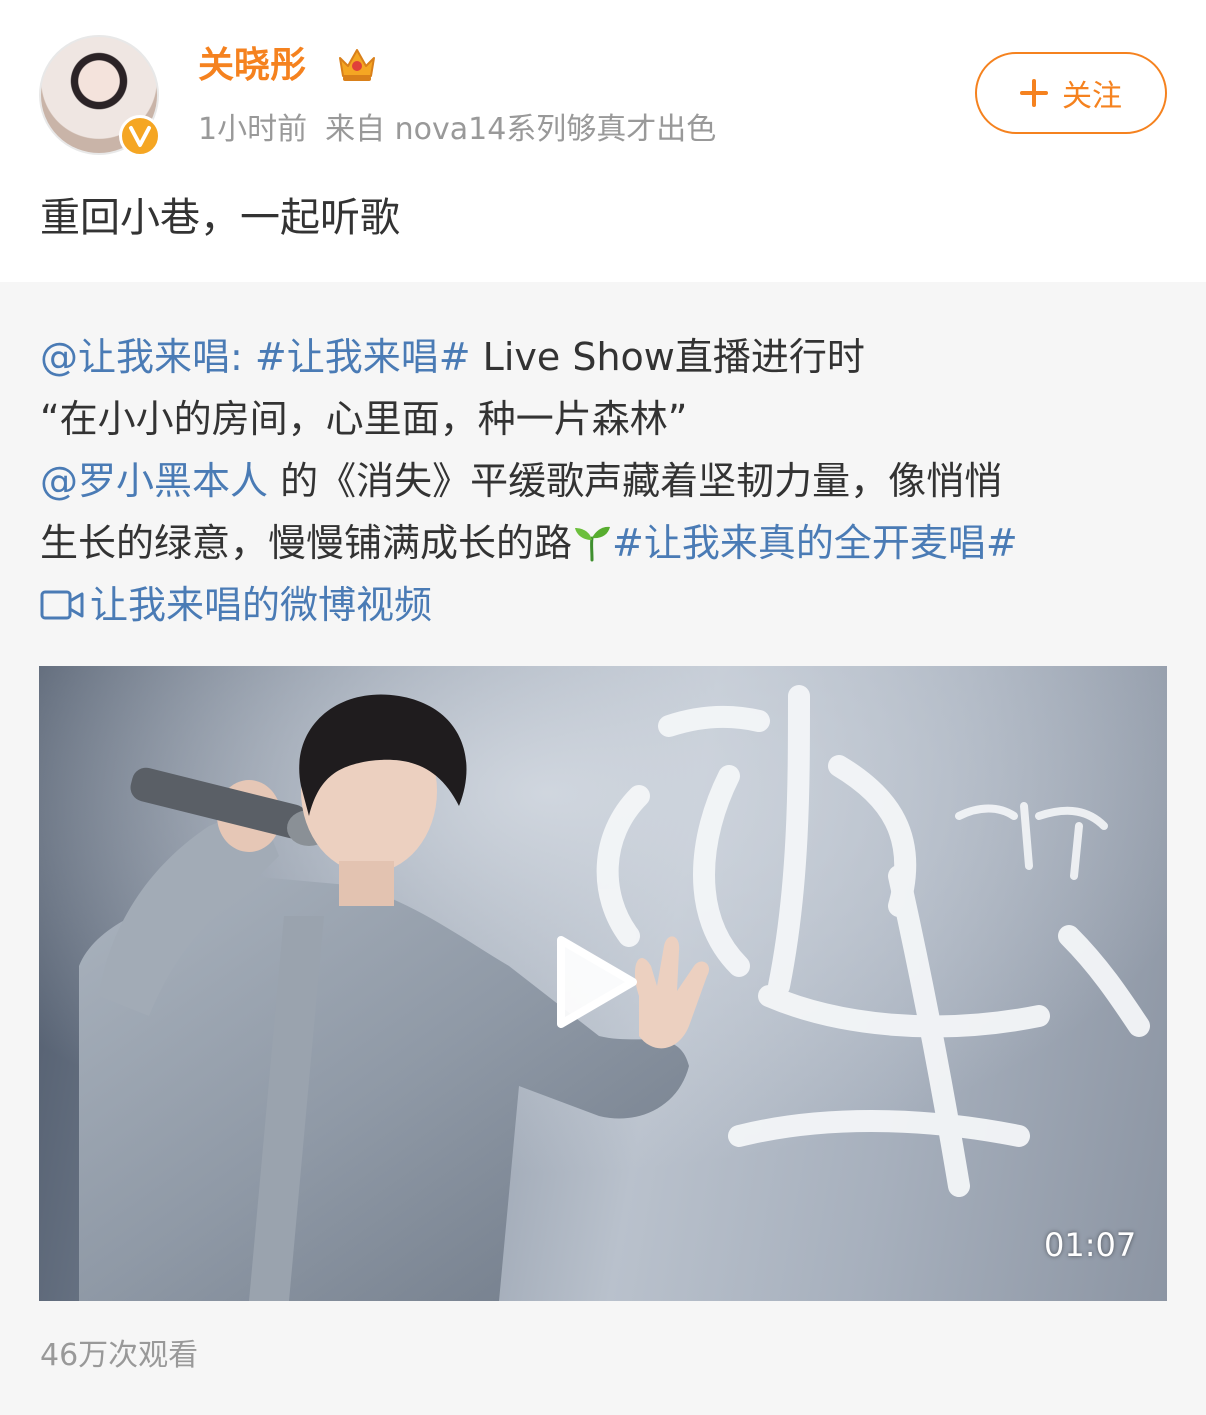 This screenshot has width=1206, height=1415. I want to click on author-name: 关晓彤, so click(252, 66).